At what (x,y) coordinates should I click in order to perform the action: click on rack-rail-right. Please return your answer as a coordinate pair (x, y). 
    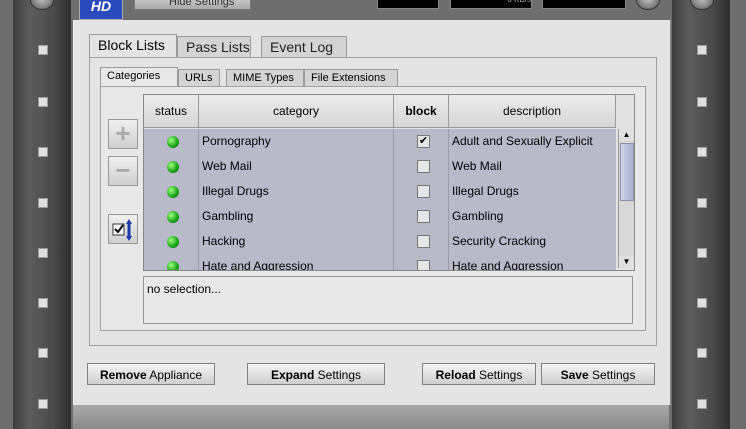
    Looking at the image, I should click on (701, 214).